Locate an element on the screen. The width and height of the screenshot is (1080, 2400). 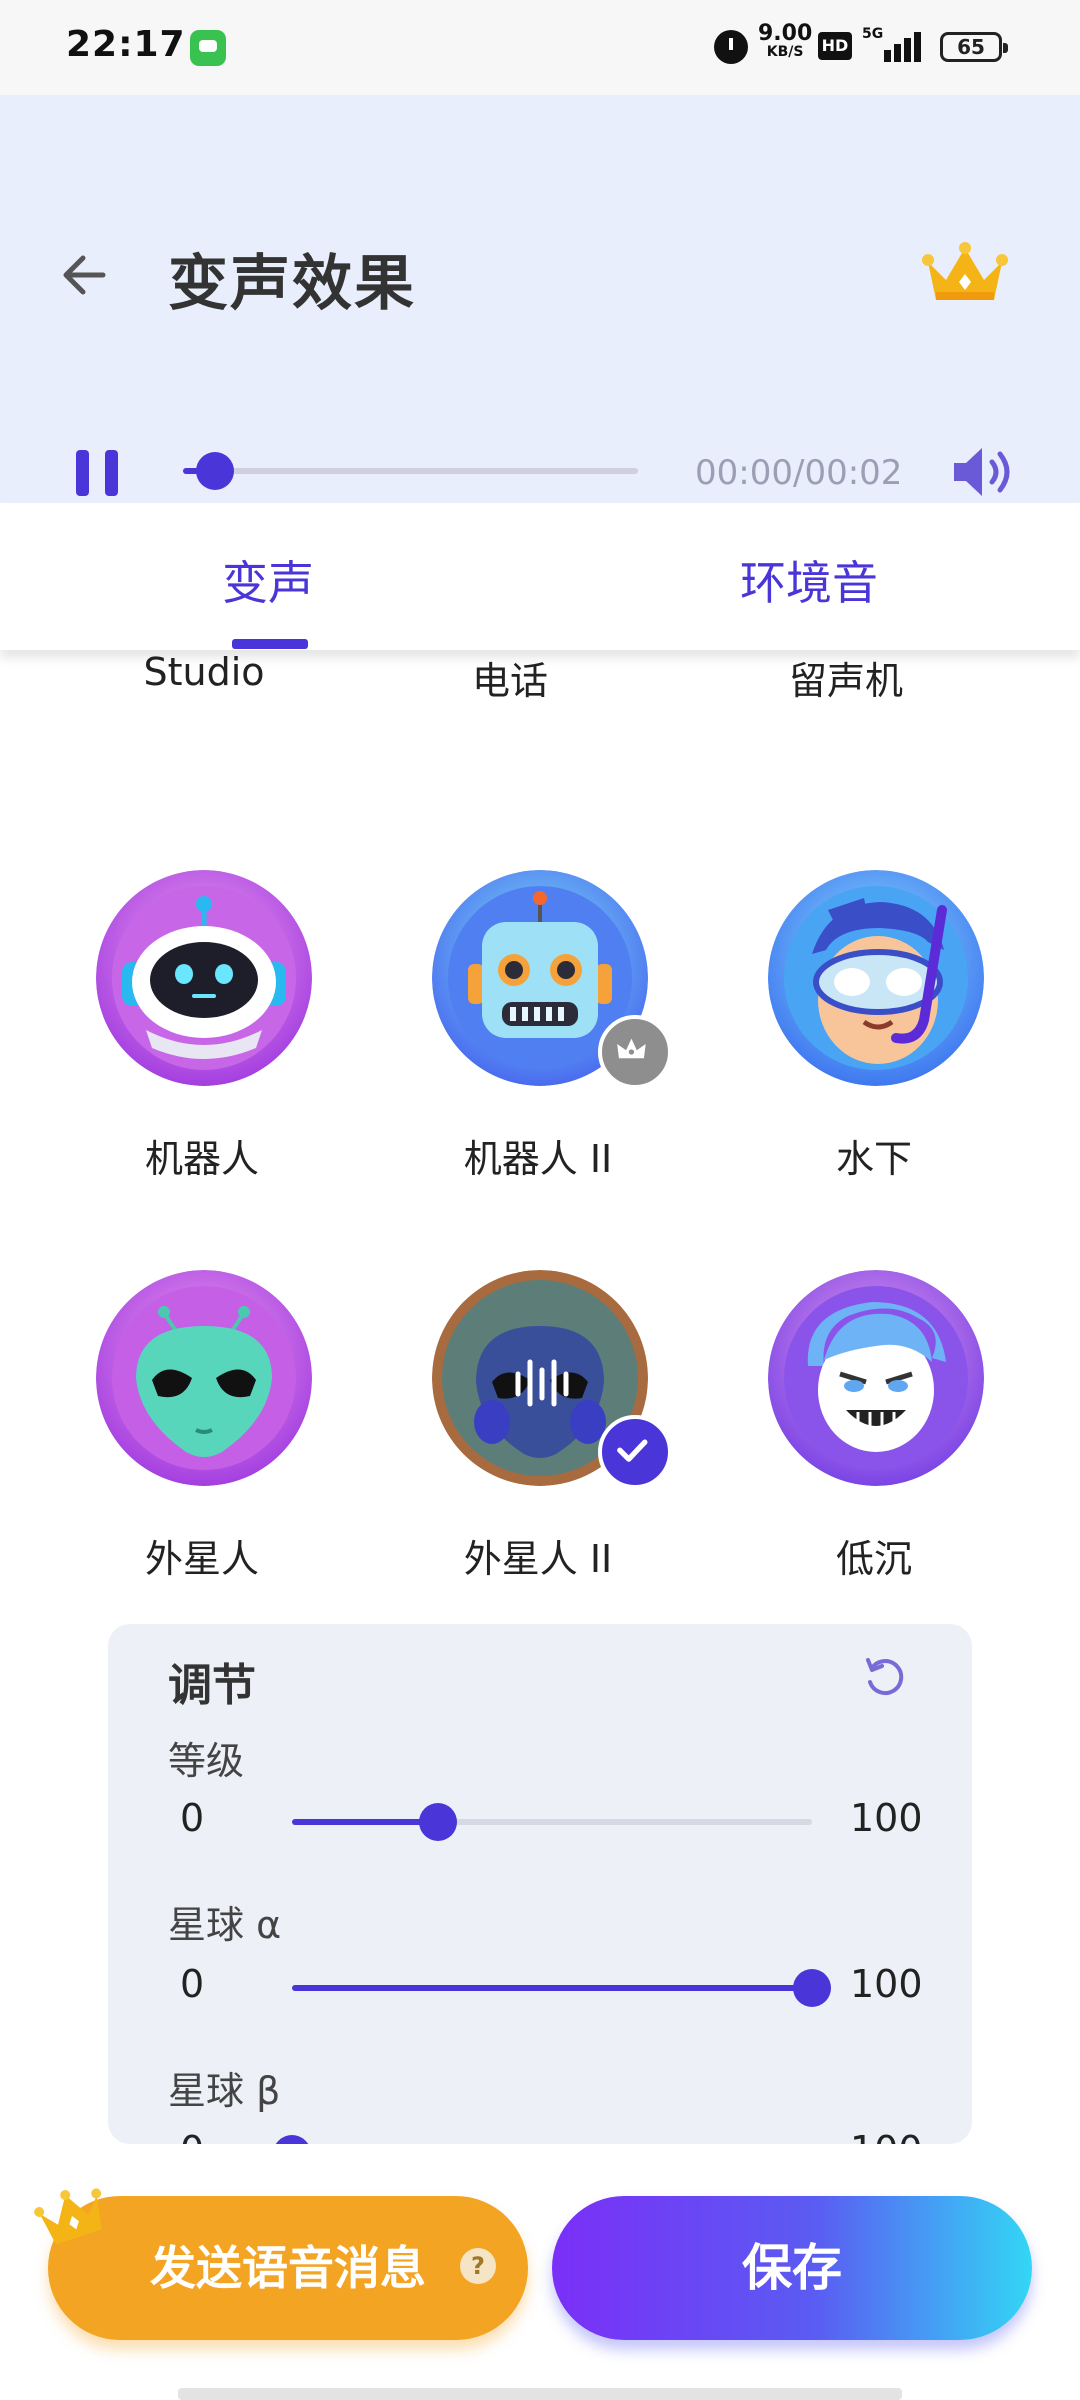
save-label: 保存 is located at coordinates (792, 2268).